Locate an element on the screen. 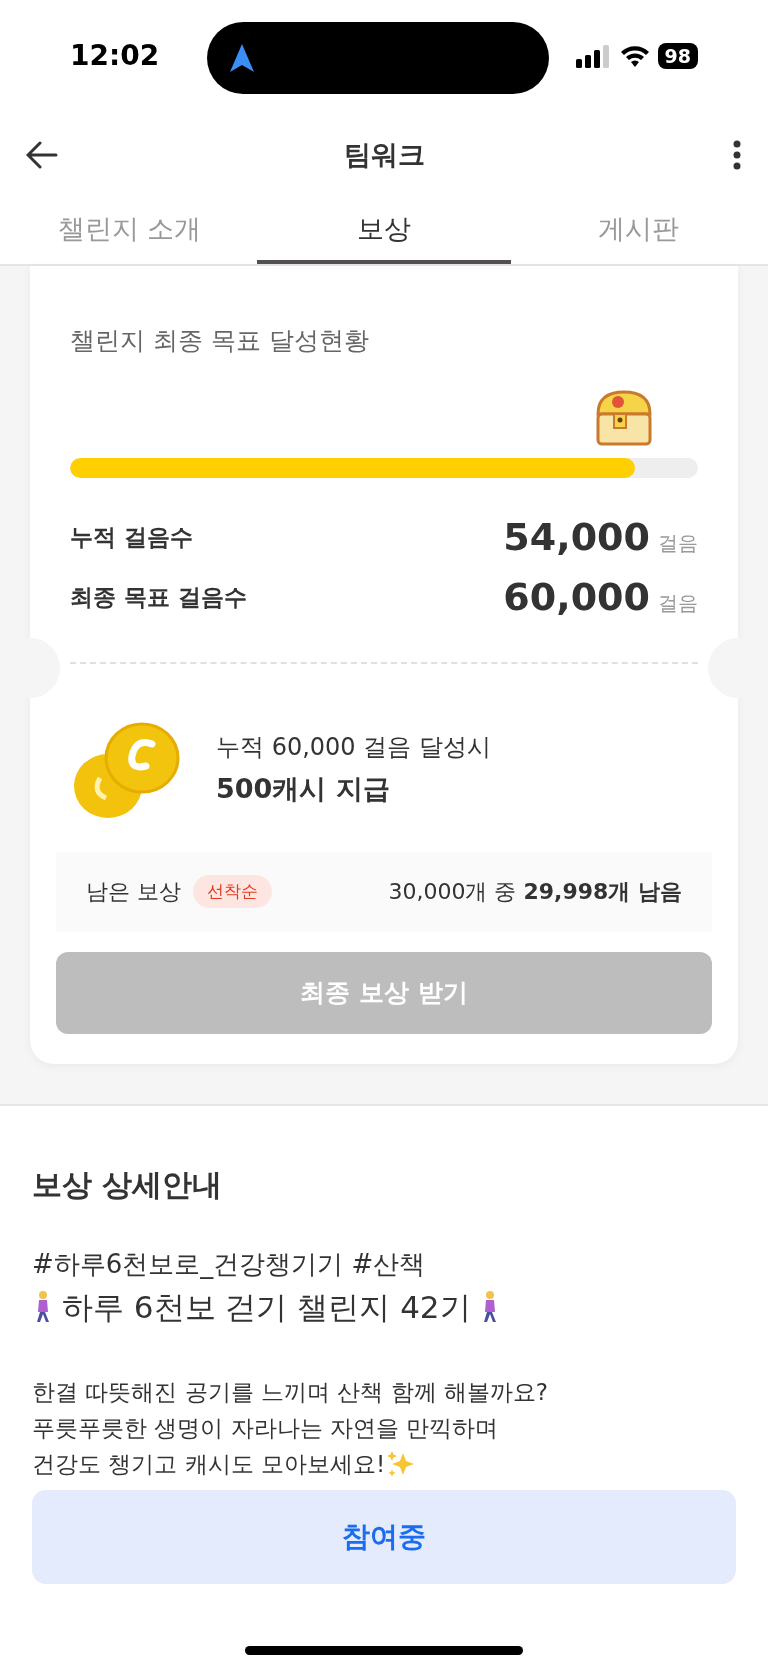 This screenshot has height=1665, width=768. stat-label: 최종 목표 걸음수 is located at coordinates (158, 598).